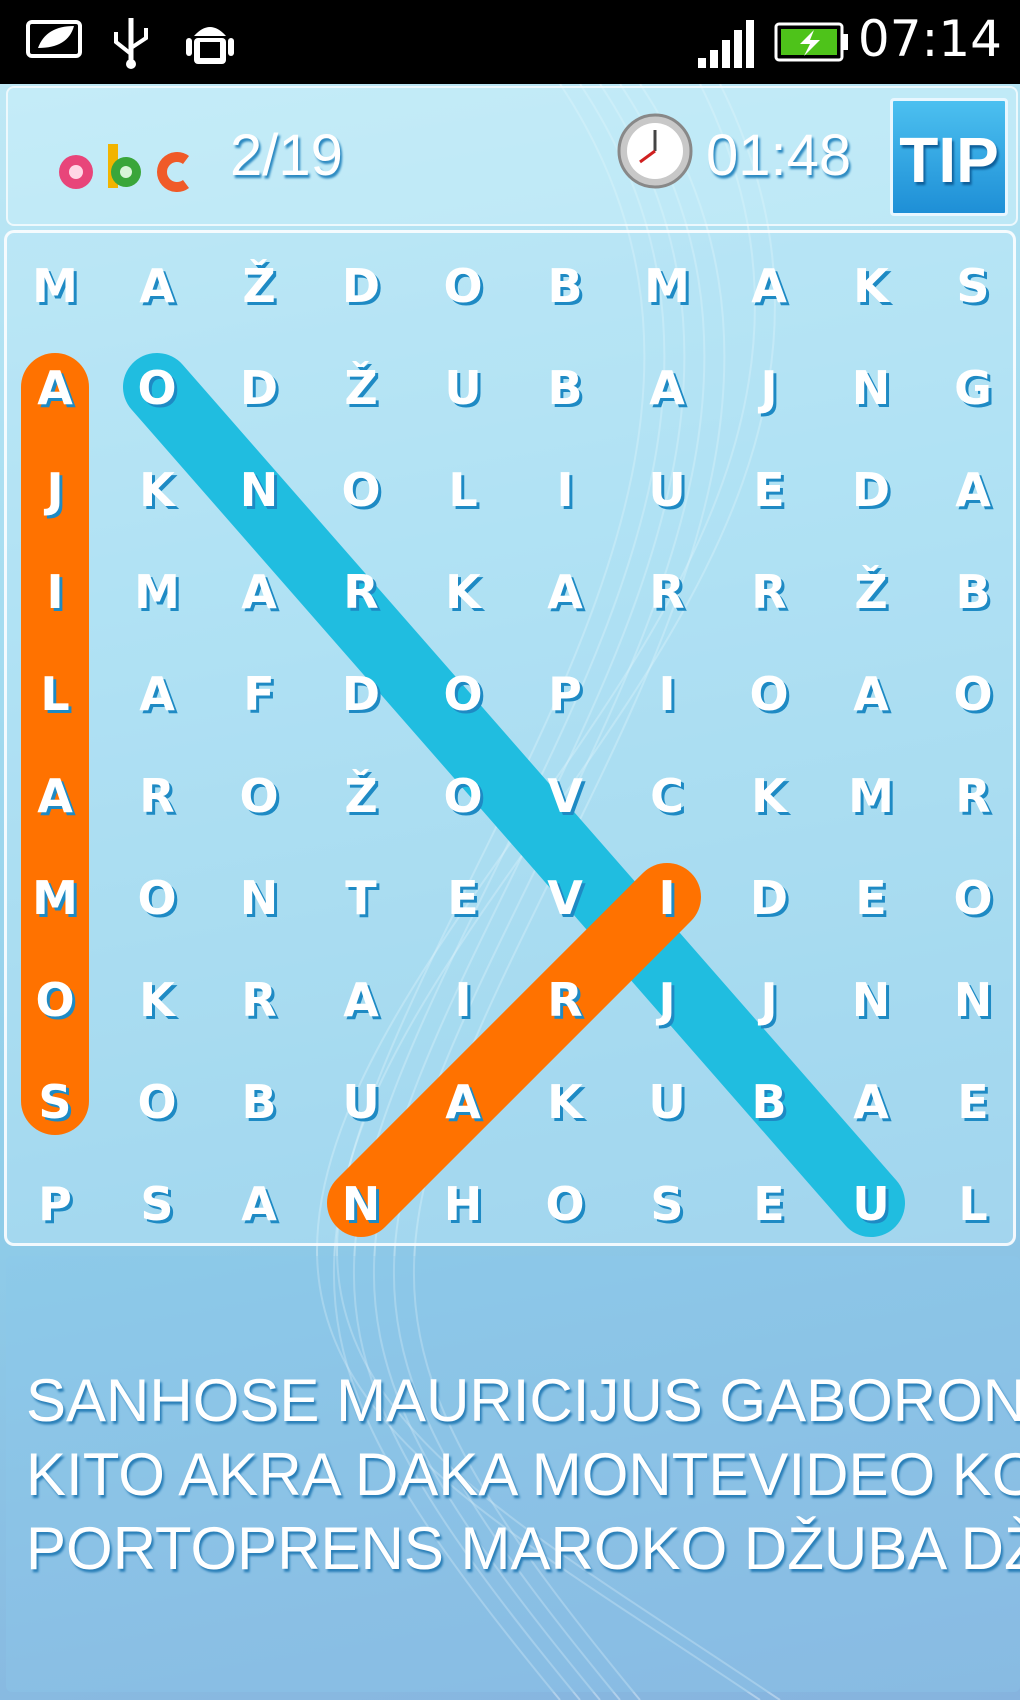 Image resolution: width=1020 pixels, height=1700 pixels. I want to click on grid-letter-cell: G, so click(973, 388).